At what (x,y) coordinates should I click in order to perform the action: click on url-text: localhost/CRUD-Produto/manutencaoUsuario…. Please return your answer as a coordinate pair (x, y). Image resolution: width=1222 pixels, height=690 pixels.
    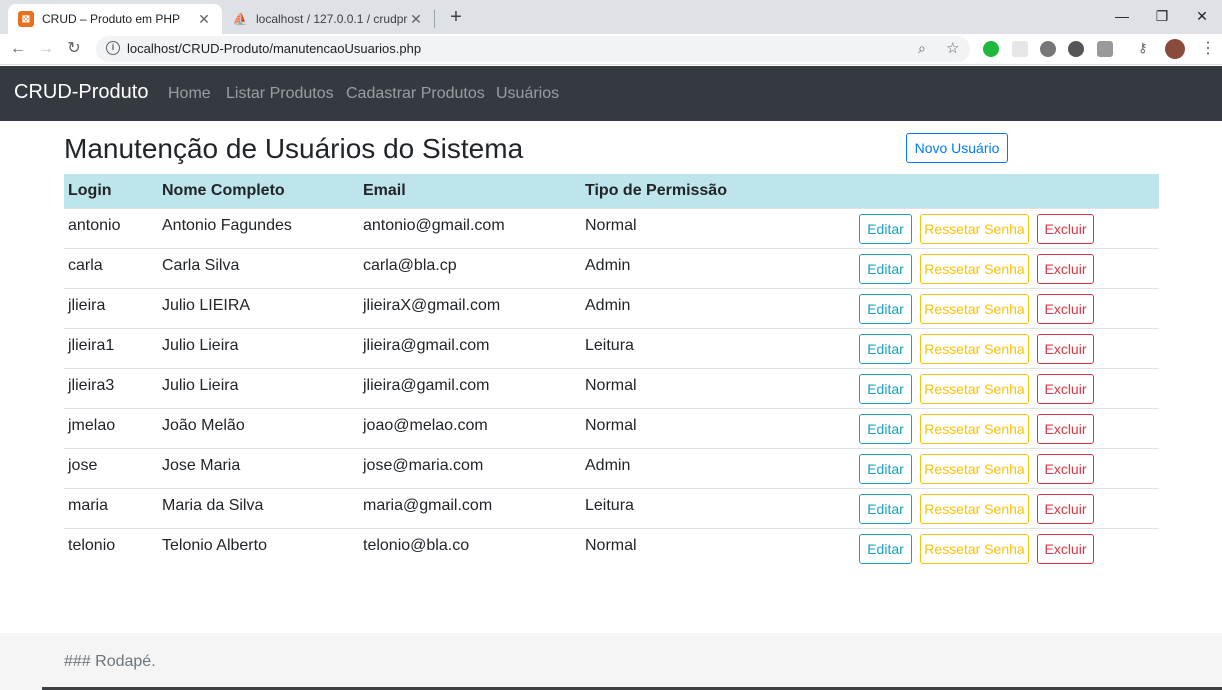
    Looking at the image, I should click on (274, 48).